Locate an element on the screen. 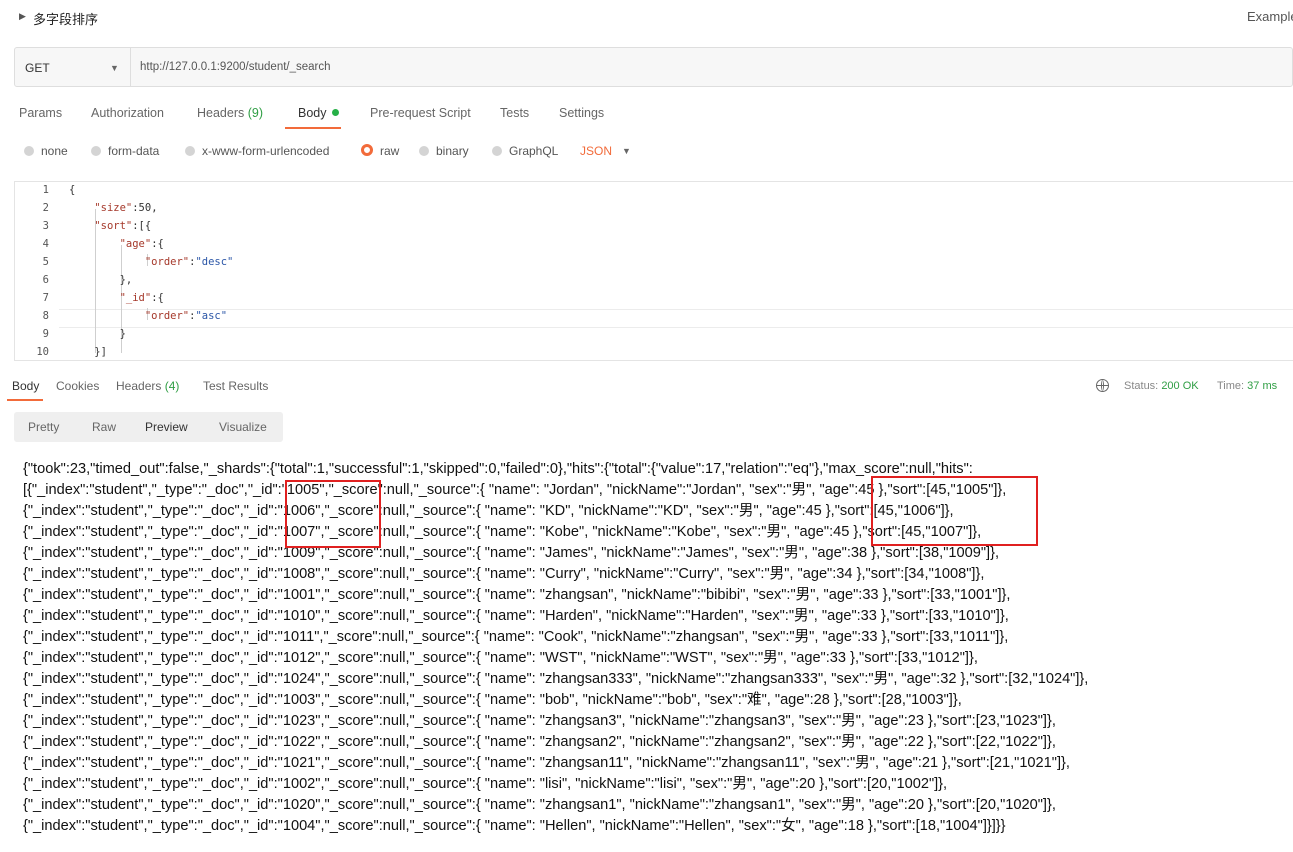 The height and width of the screenshot is (852, 1293). option-none: none is located at coordinates (46, 151).